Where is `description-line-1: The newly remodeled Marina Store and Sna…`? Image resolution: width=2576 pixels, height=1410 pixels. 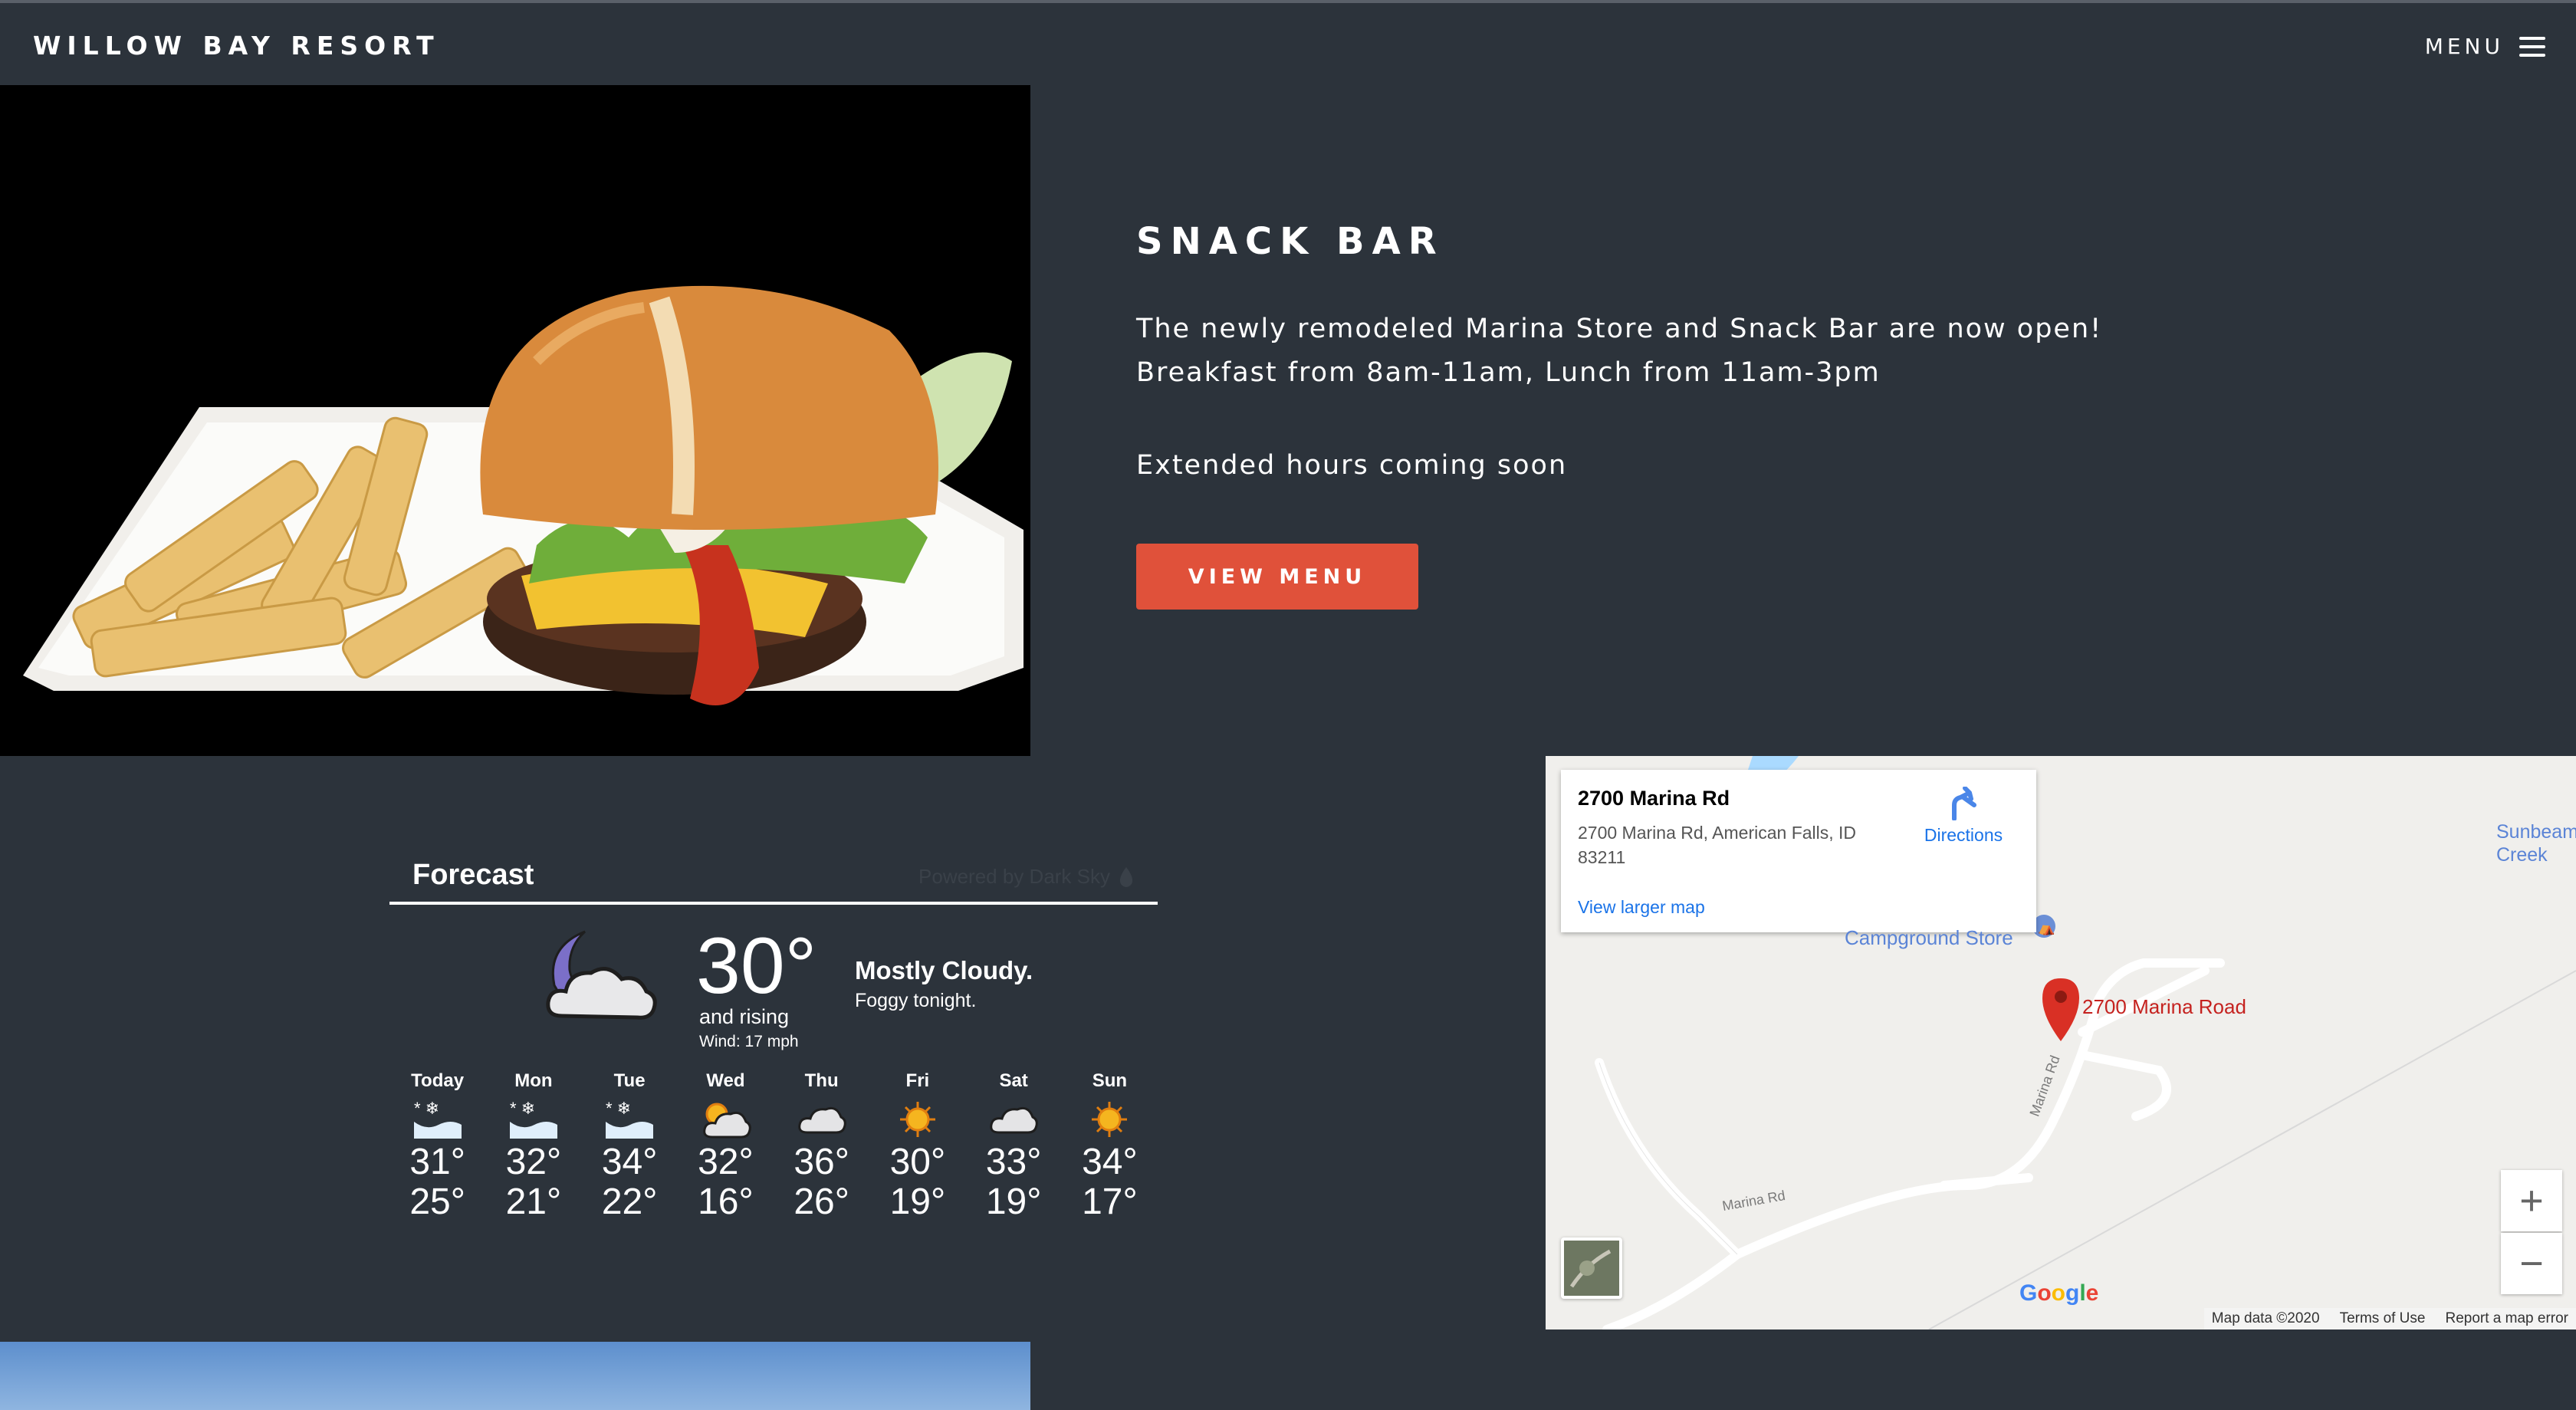
description-line-1: The newly remodeled Marina Store and Sna… is located at coordinates (1619, 329).